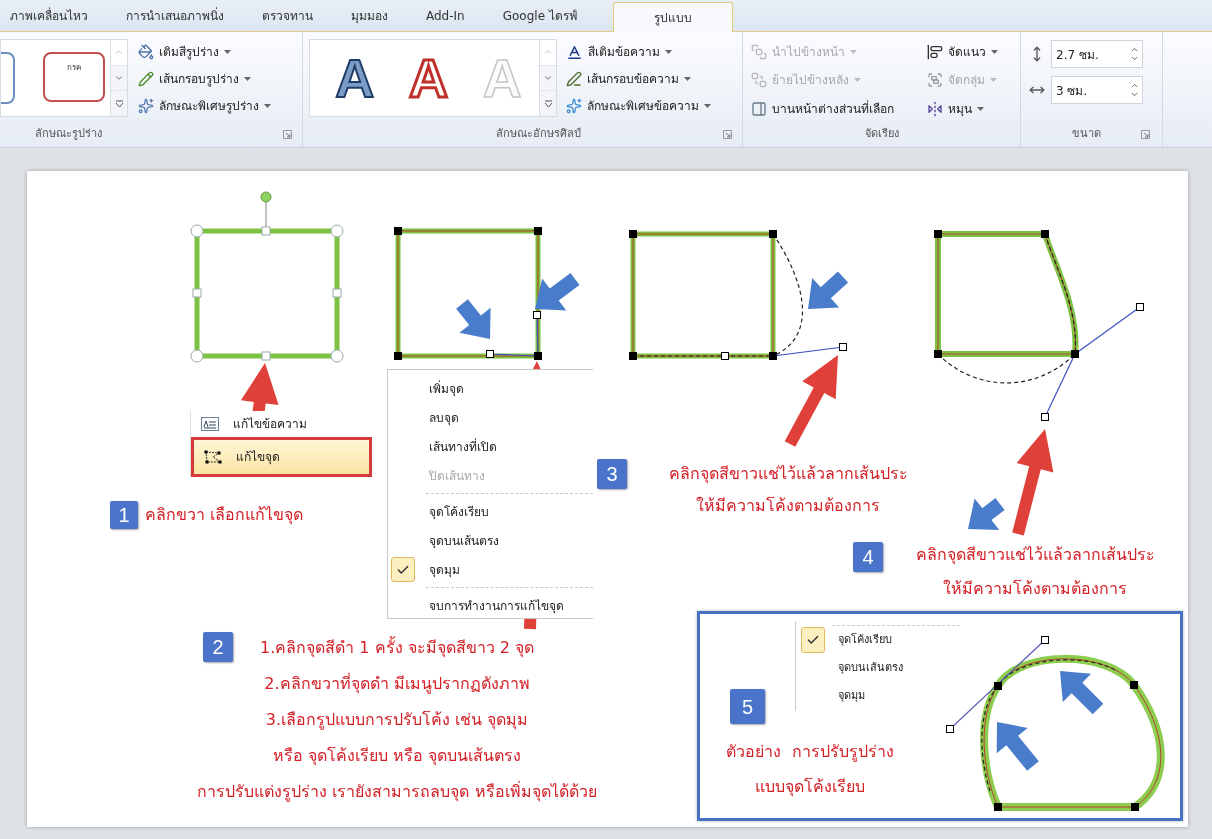 This screenshot has height=839, width=1212. I want to click on menu-item: ลบจุด, so click(490, 417).